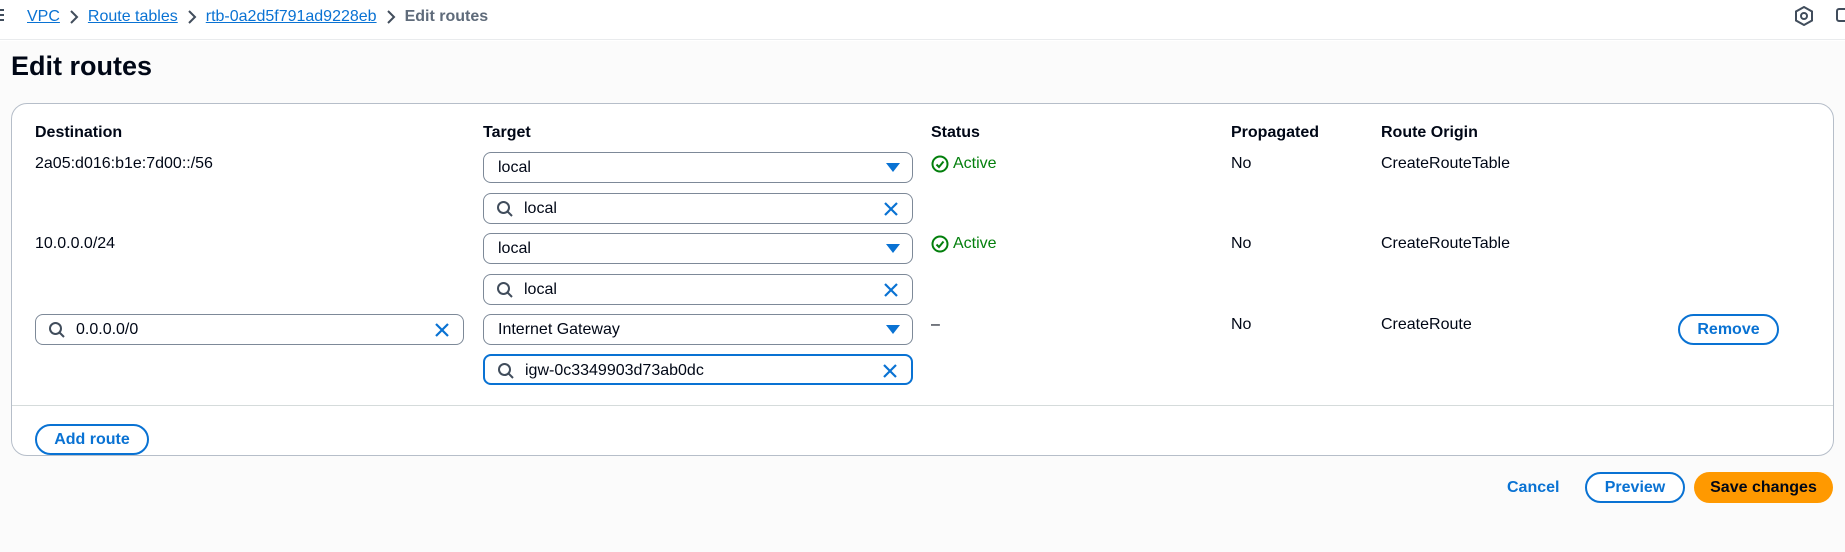  Describe the element at coordinates (1275, 132) in the screenshot. I see `column-header-propagated: Propagated` at that location.